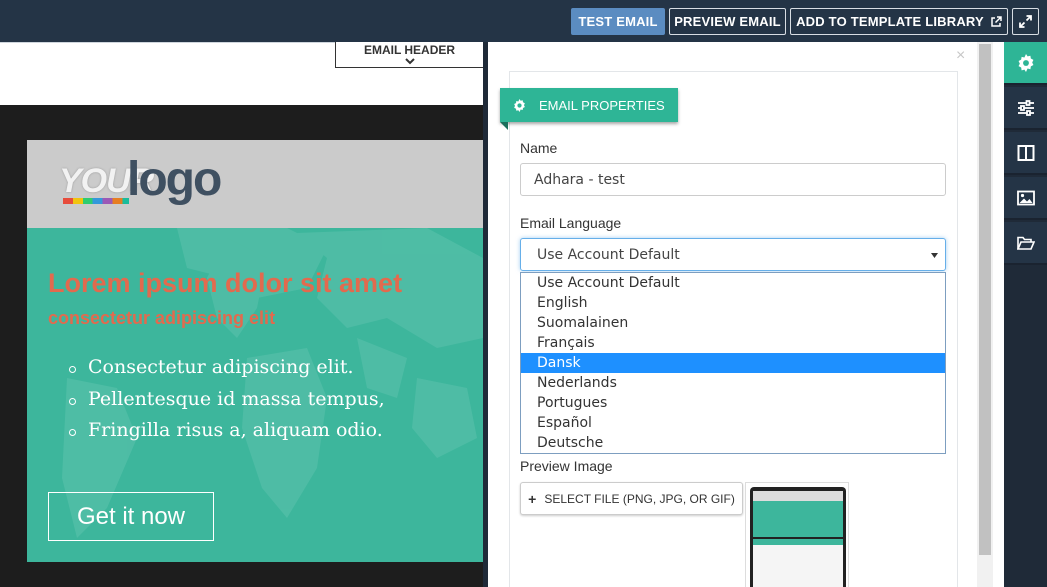  What do you see at coordinates (733, 343) in the screenshot?
I see `language-option: Français` at bounding box center [733, 343].